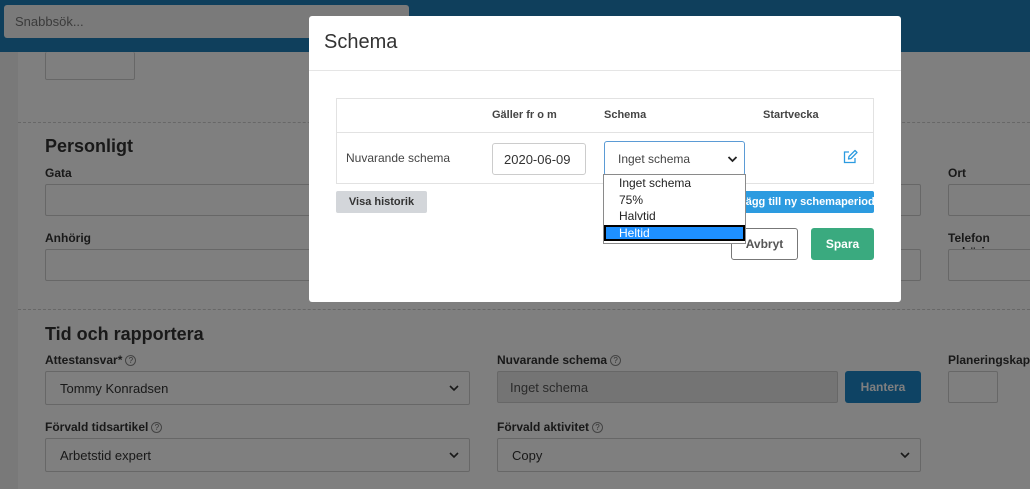 The image size is (1030, 489). Describe the element at coordinates (381, 202) in the screenshot. I see `show-history-button: Visa historik` at that location.